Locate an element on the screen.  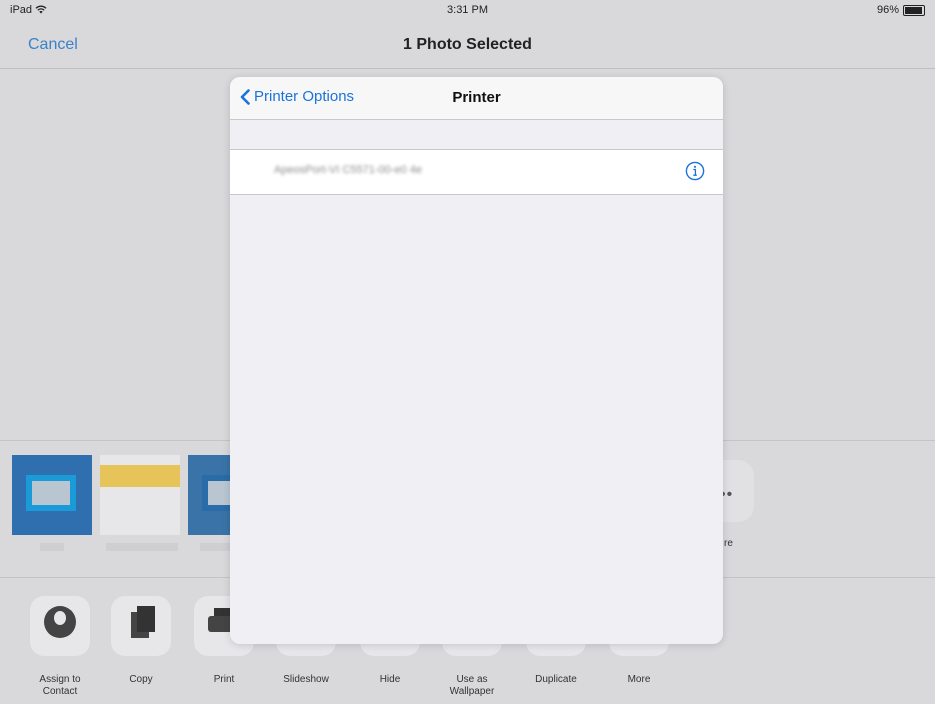
printer-list-item: ApeosPort-VI C5571-00-e0 4e is located at coordinates (476, 172).